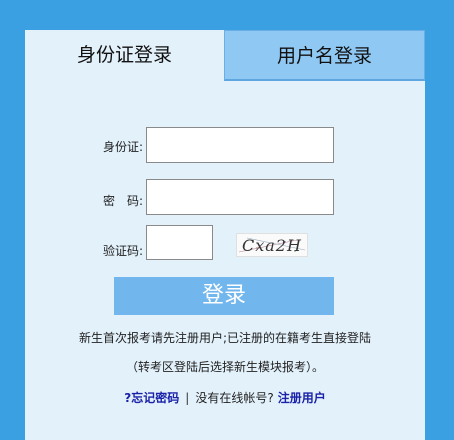 Image resolution: width=454 pixels, height=440 pixels. I want to click on footer-links: ?忘记密码 | 没有在线帐号? 注册用户, so click(225, 397).